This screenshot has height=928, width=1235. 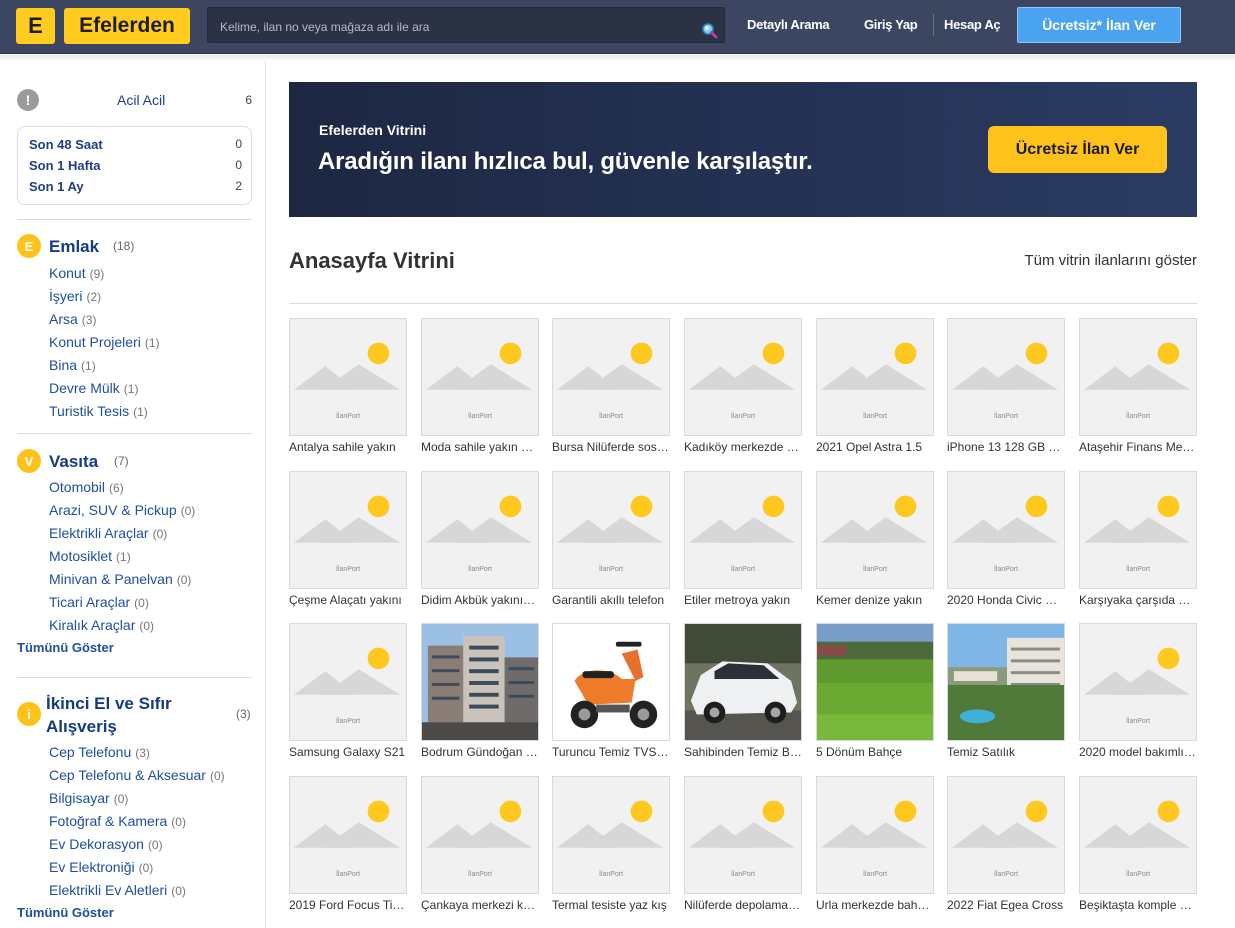 I want to click on category-title-ikinci-el-line2: Alışveriş, so click(x=81, y=727).